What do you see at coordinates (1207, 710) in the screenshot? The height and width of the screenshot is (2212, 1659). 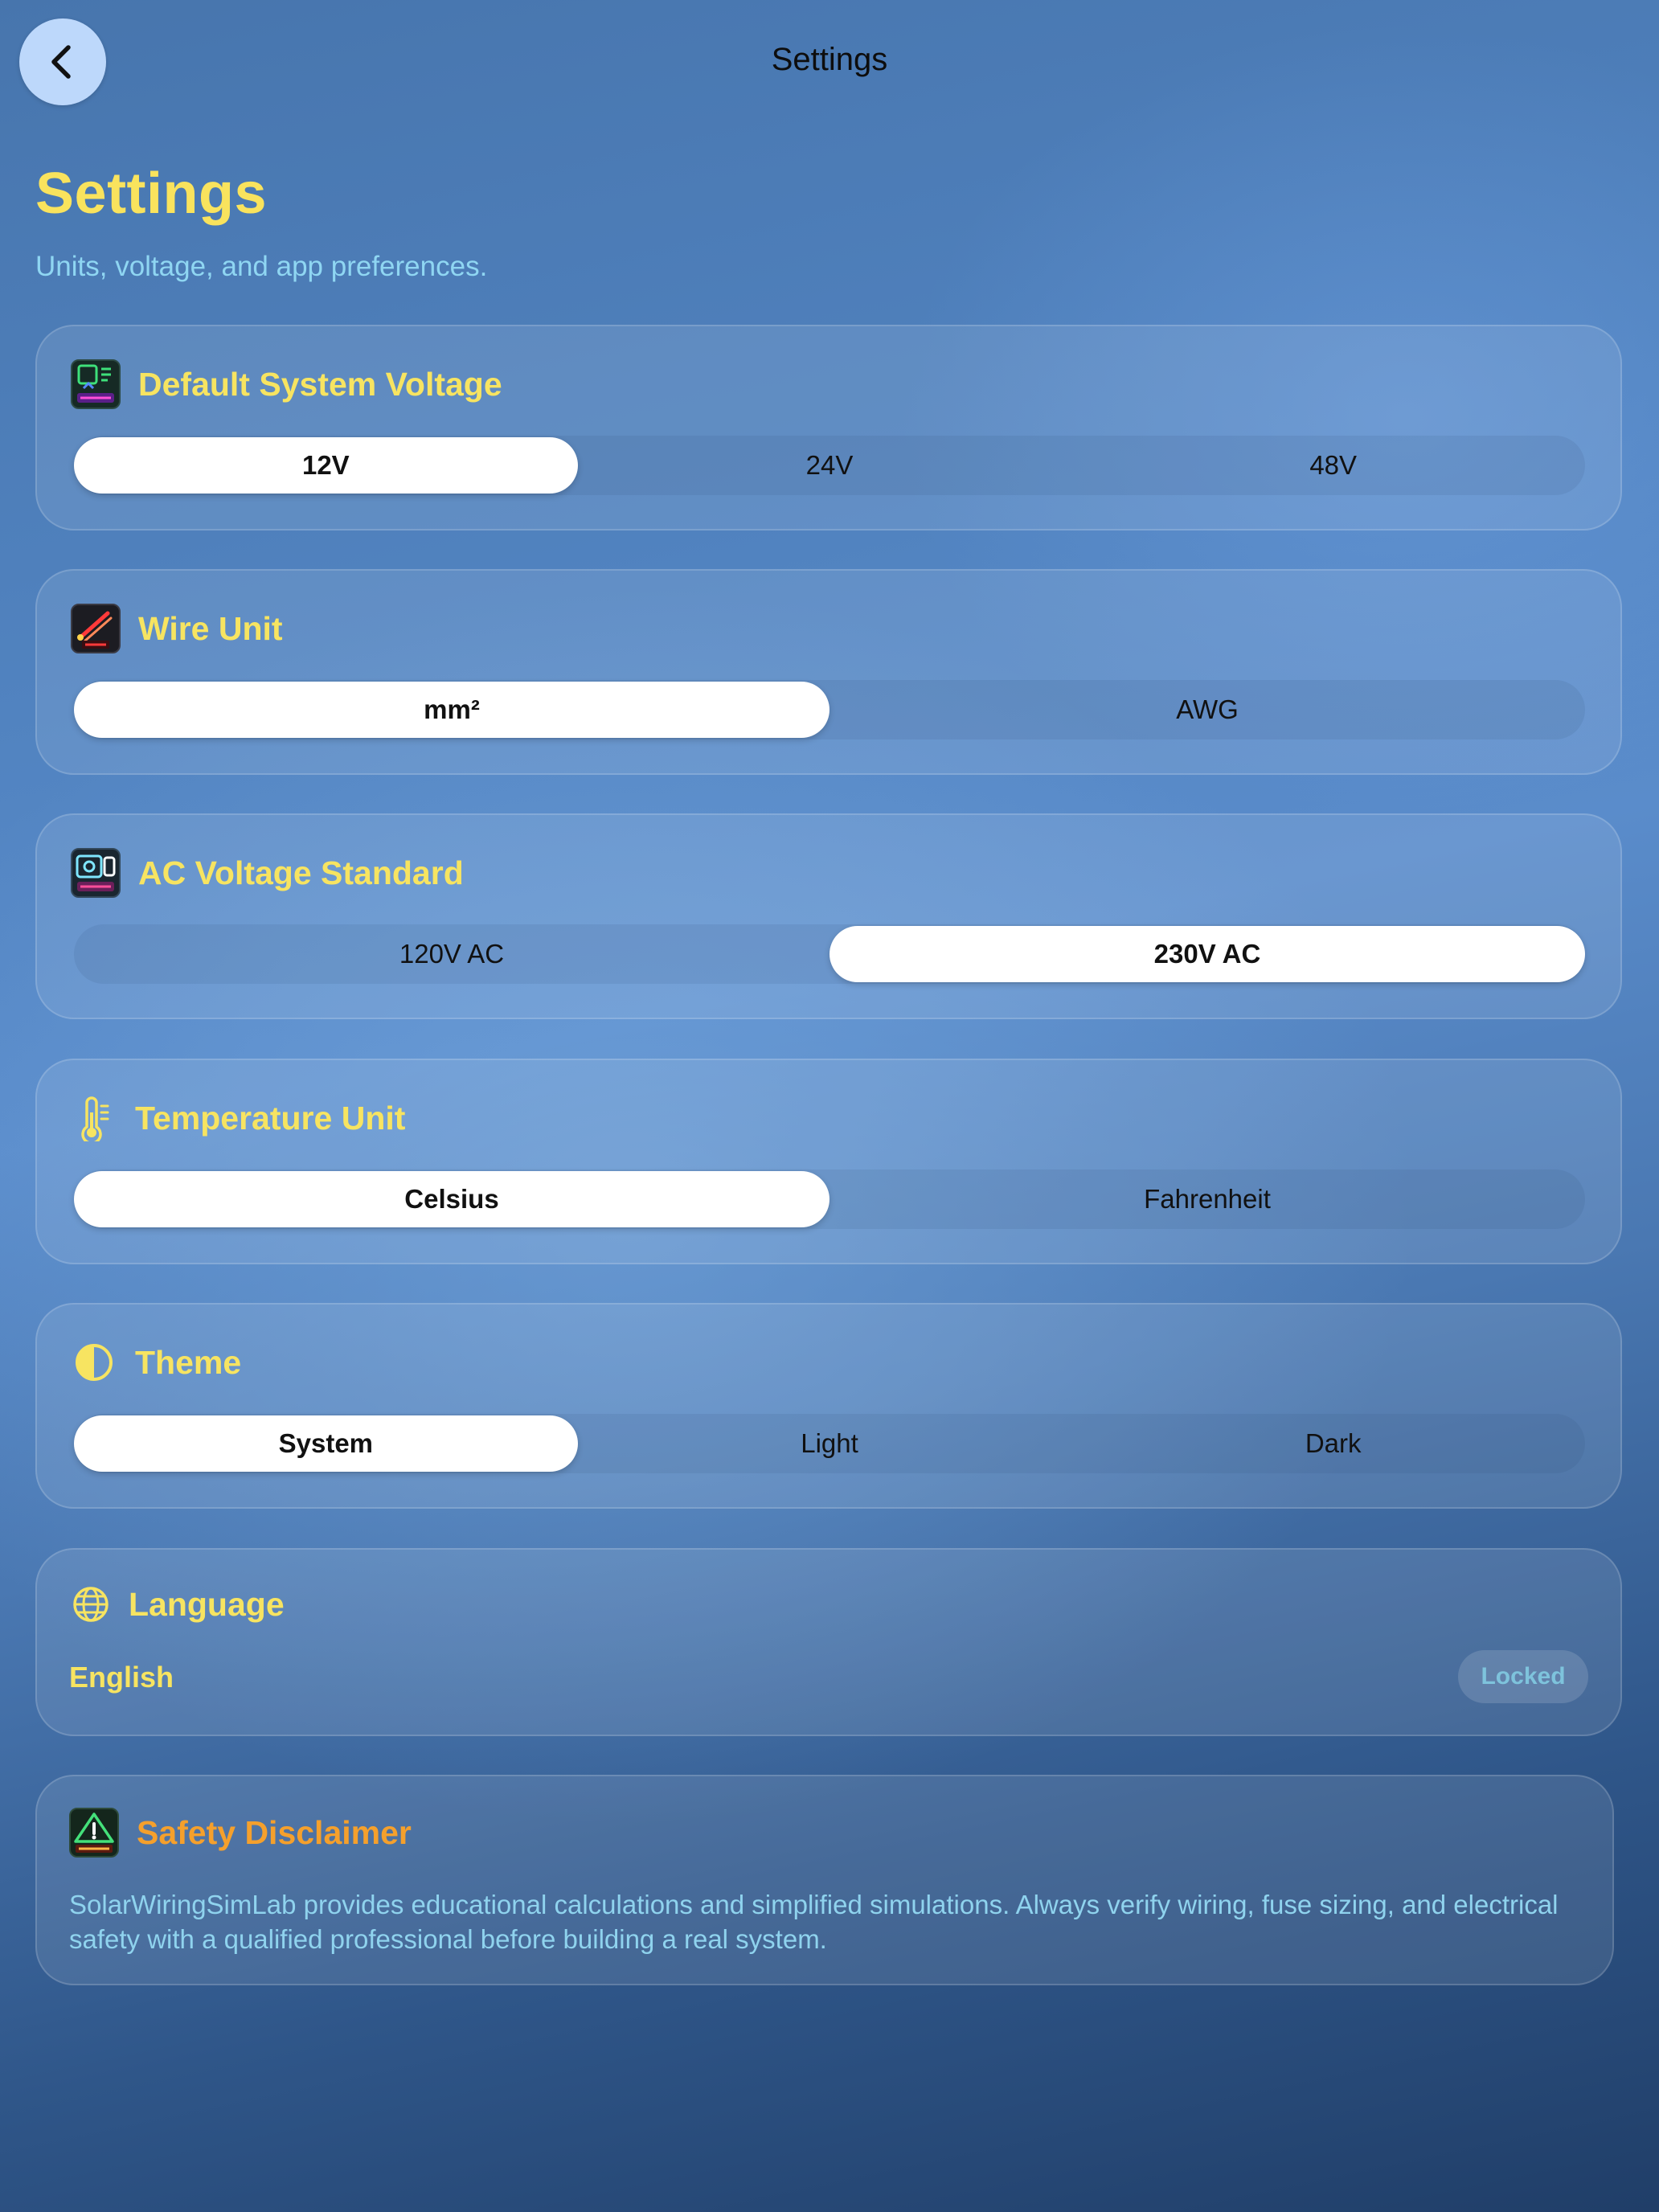 I see `wire-option-awg: AWG` at bounding box center [1207, 710].